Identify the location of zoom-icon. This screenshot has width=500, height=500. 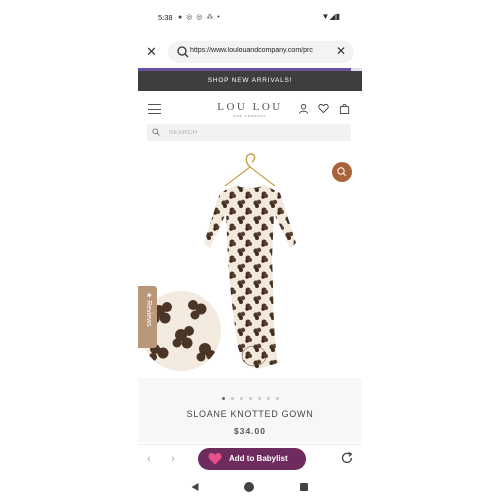
(342, 172).